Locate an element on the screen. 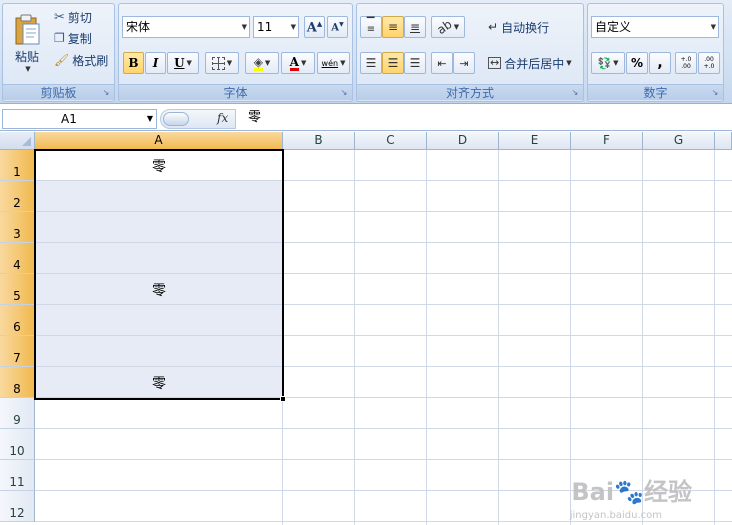 This screenshot has height=525, width=732. underline-button: U ▼ is located at coordinates (183, 63).